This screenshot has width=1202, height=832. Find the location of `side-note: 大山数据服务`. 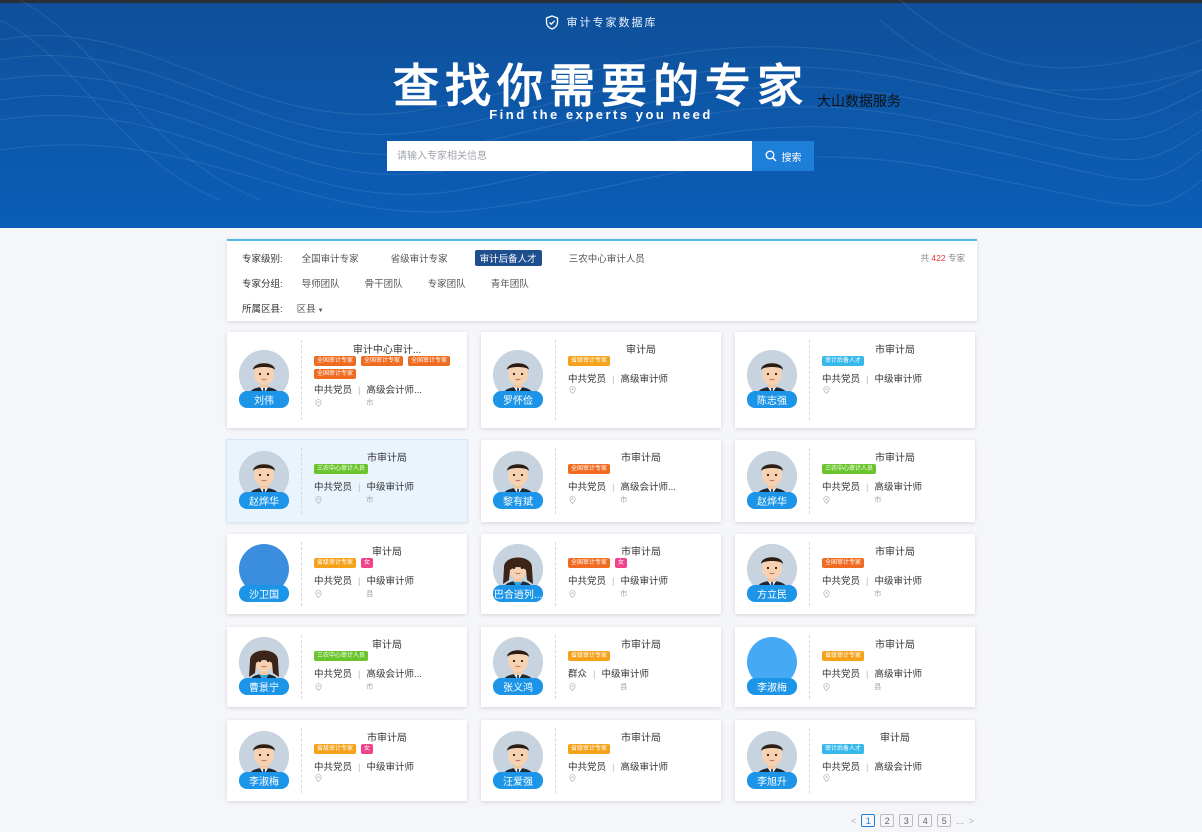

side-note: 大山数据服务 is located at coordinates (859, 101).